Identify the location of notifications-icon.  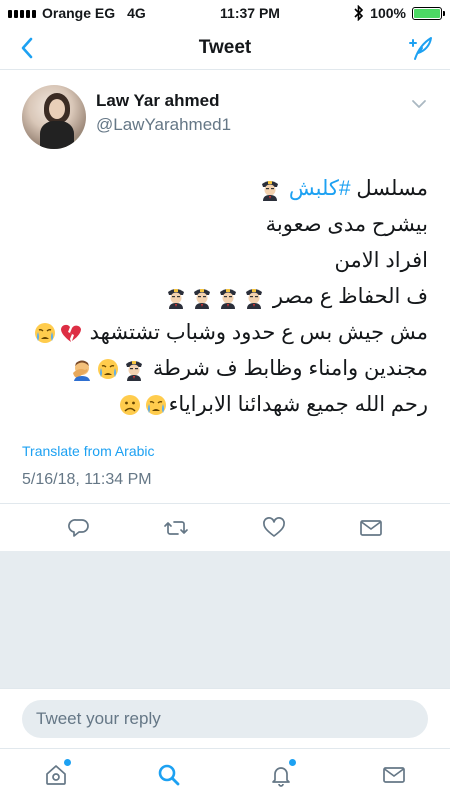
(281, 776).